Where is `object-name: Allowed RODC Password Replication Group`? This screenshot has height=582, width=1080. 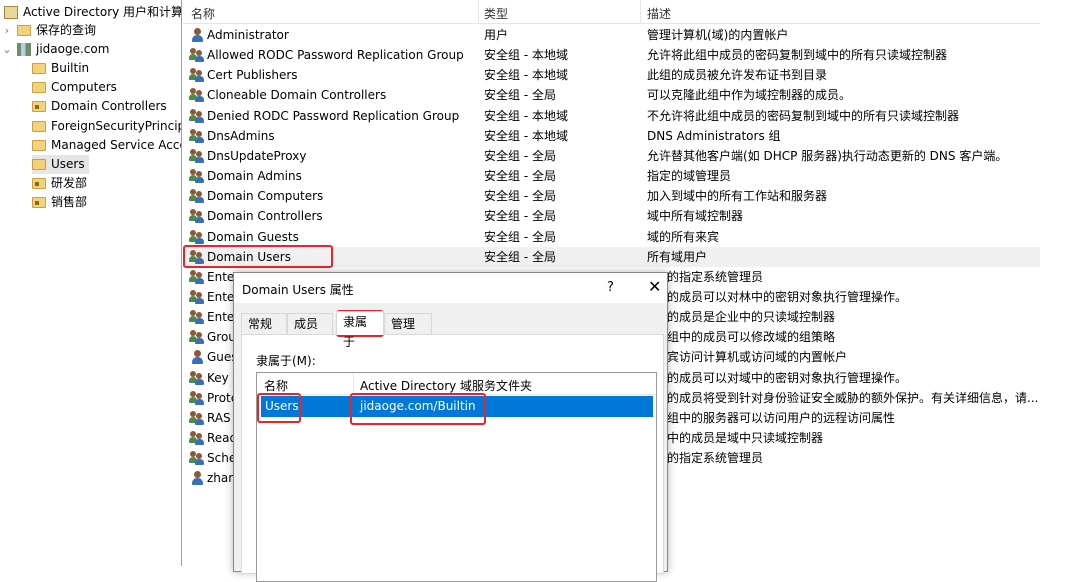
object-name: Allowed RODC Password Replication Group is located at coordinates (335, 55).